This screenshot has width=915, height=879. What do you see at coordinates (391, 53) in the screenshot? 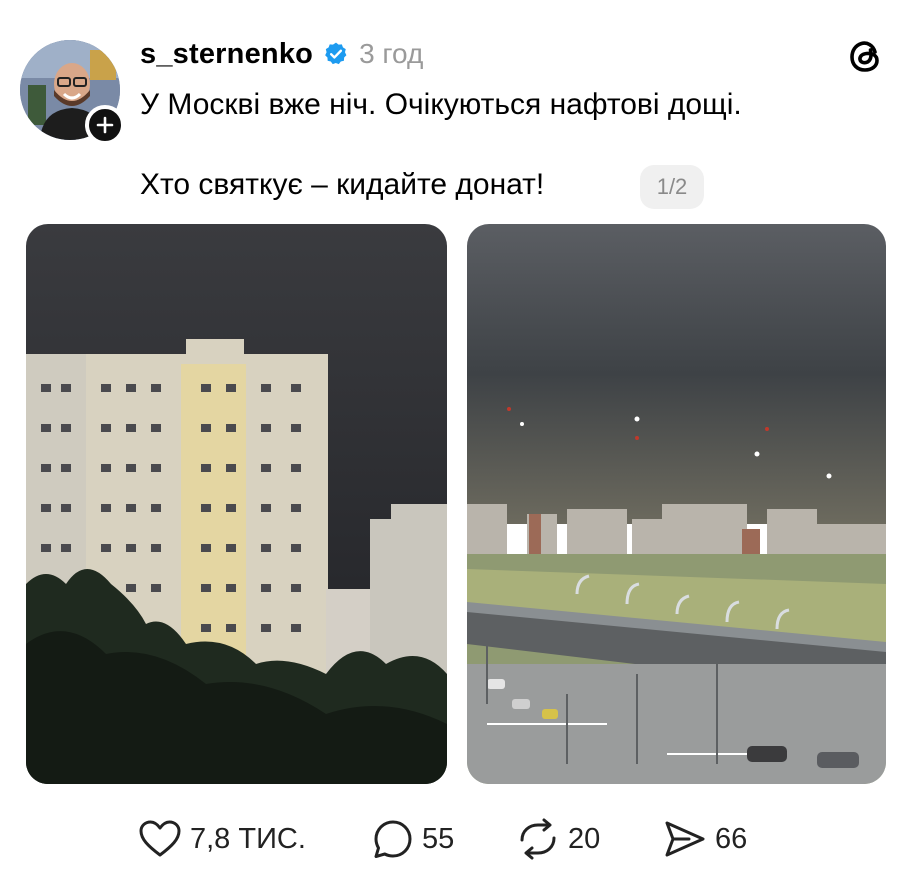
I see `post-time: 3 год` at bounding box center [391, 53].